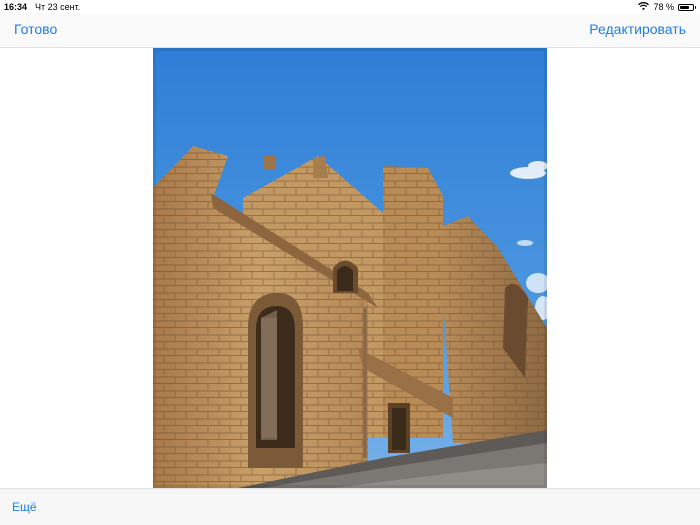 This screenshot has height=525, width=700. Describe the element at coordinates (637, 29) in the screenshot. I see `edit-button: Редактировать` at that location.